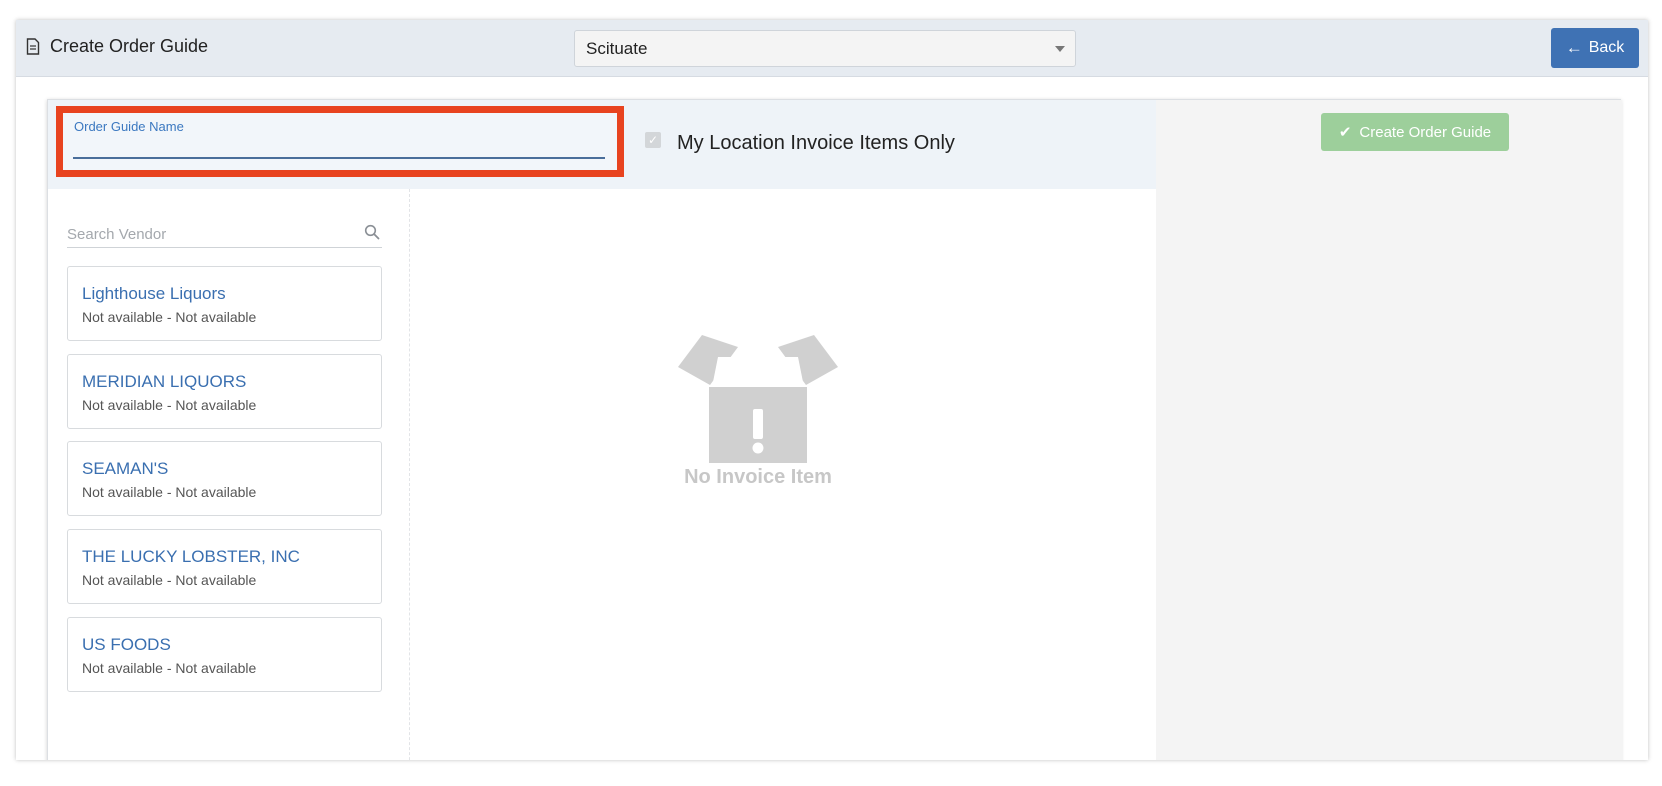 The image size is (1662, 786). Describe the element at coordinates (126, 644) in the screenshot. I see `vendor-name: US FOODS` at that location.